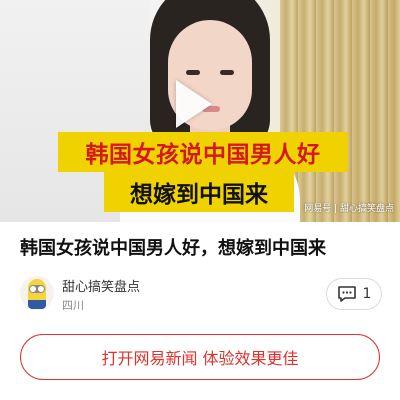  I want to click on video-watermark: 网易号 | 甜心搞笑盘点, so click(349, 209).